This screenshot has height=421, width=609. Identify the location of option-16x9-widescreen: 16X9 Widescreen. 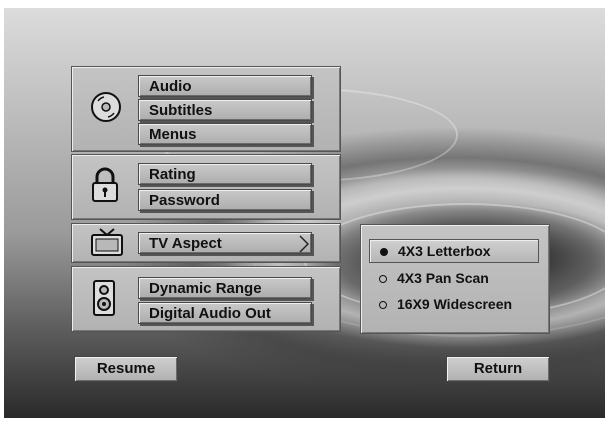
(453, 304).